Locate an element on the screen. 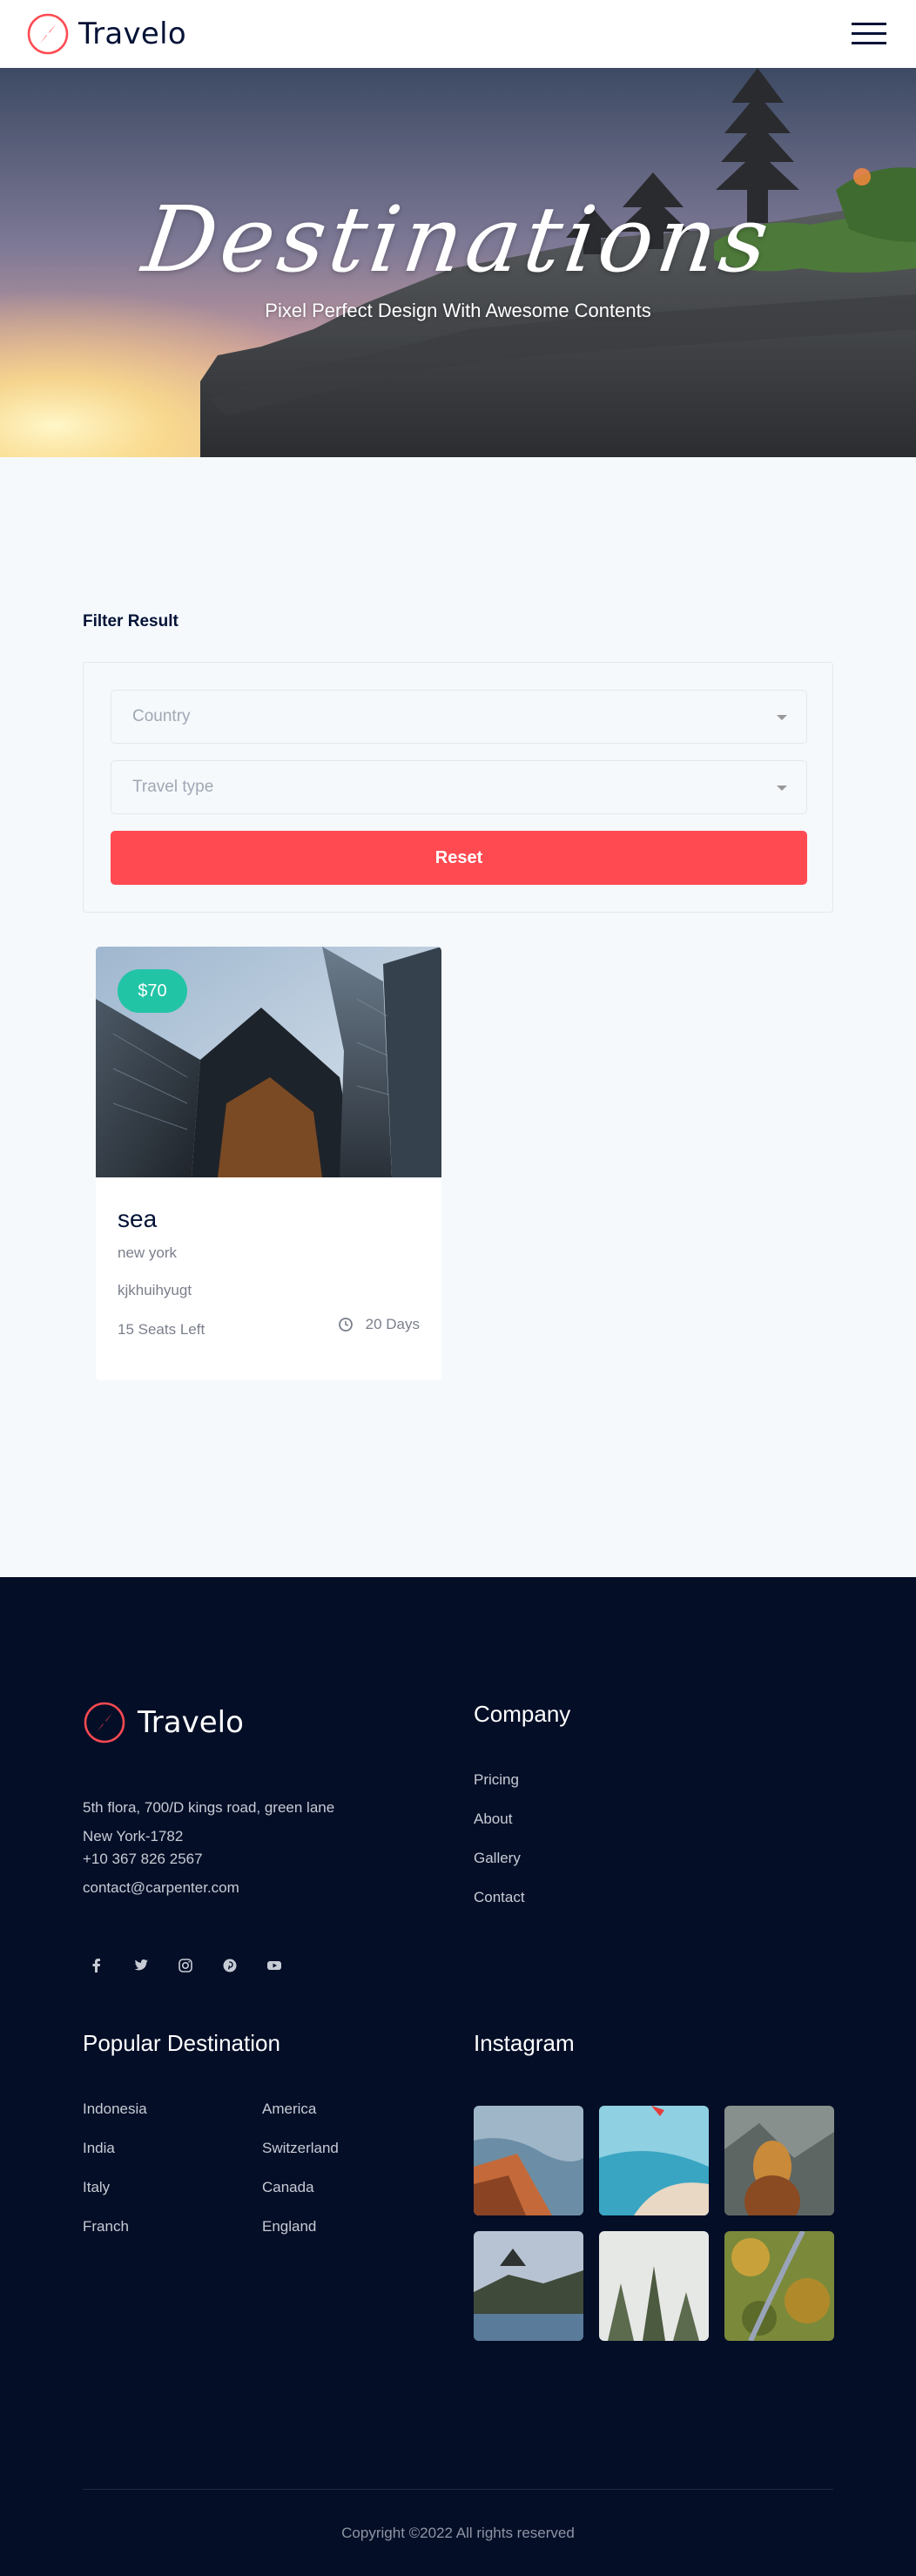 The image size is (916, 2576). brand-name: Travelo is located at coordinates (132, 34).